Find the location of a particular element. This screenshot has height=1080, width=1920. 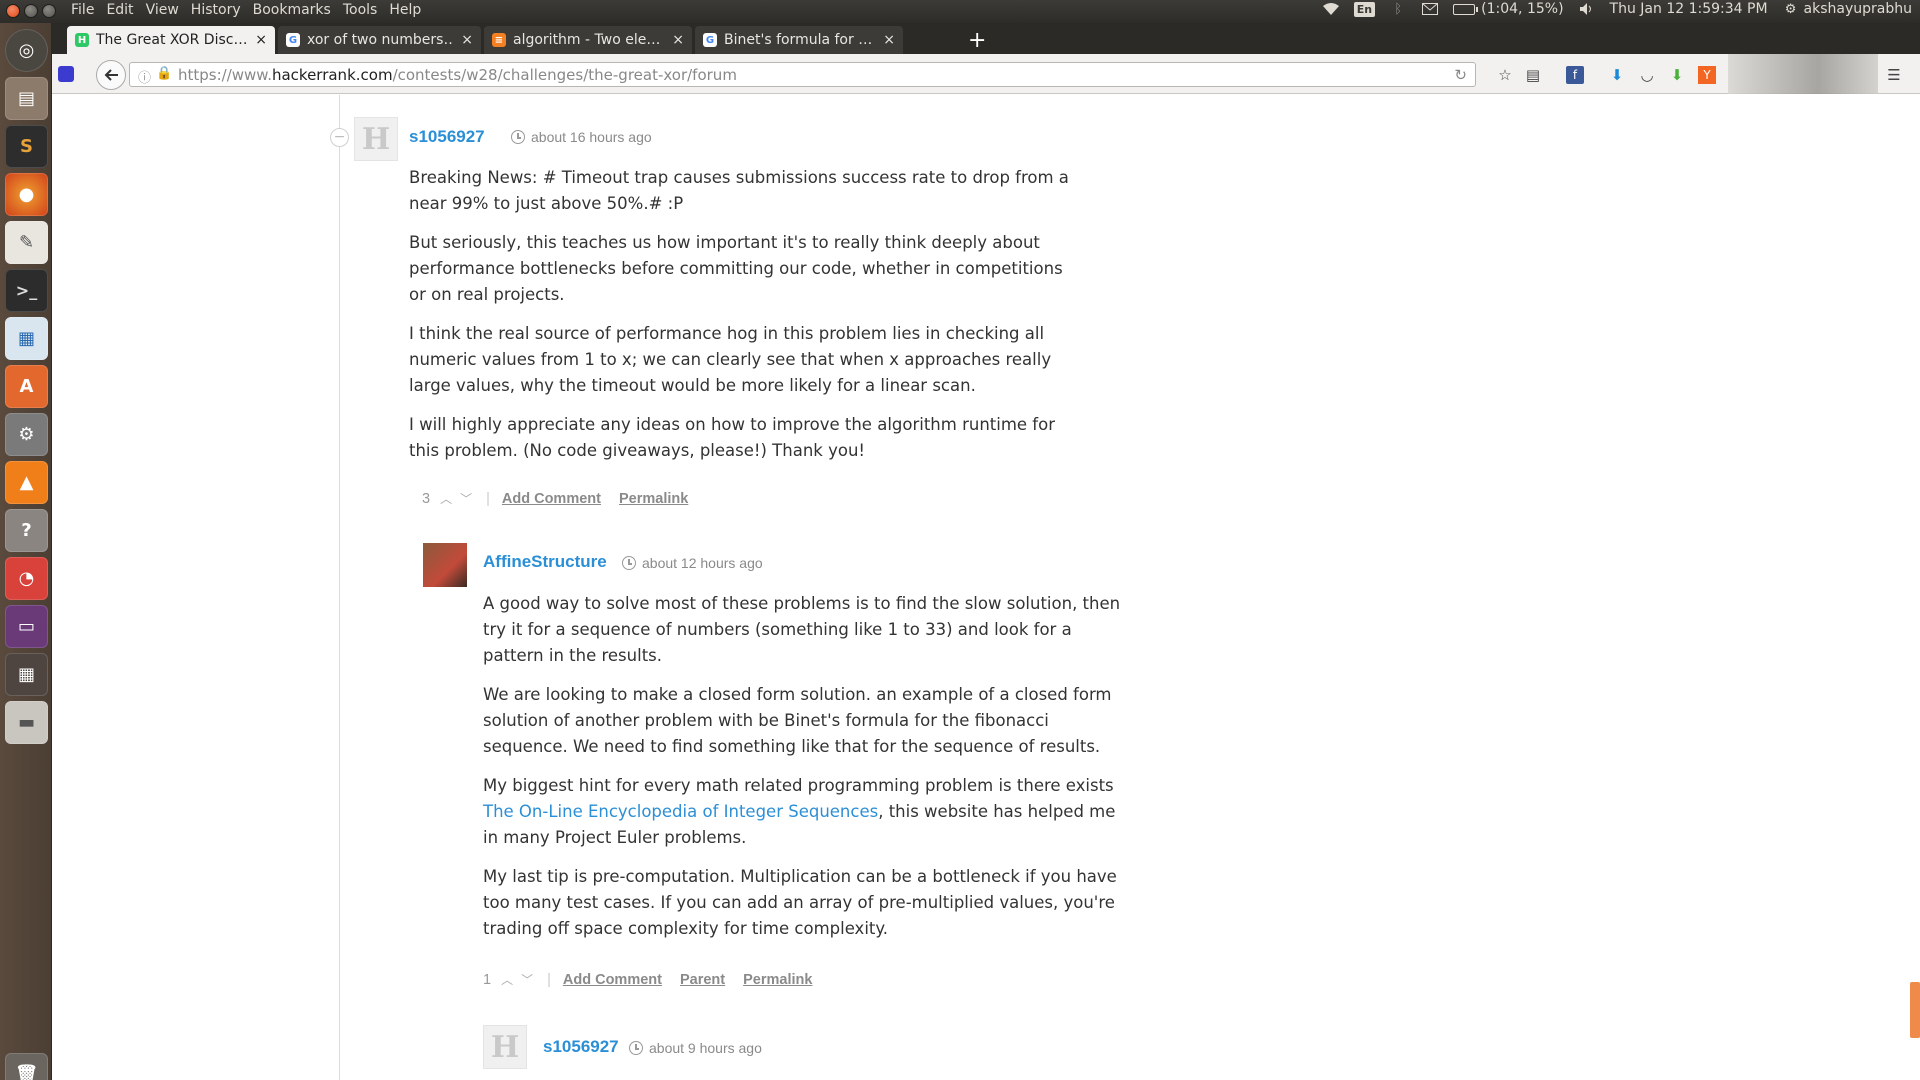

window-controls is located at coordinates (31, 11).